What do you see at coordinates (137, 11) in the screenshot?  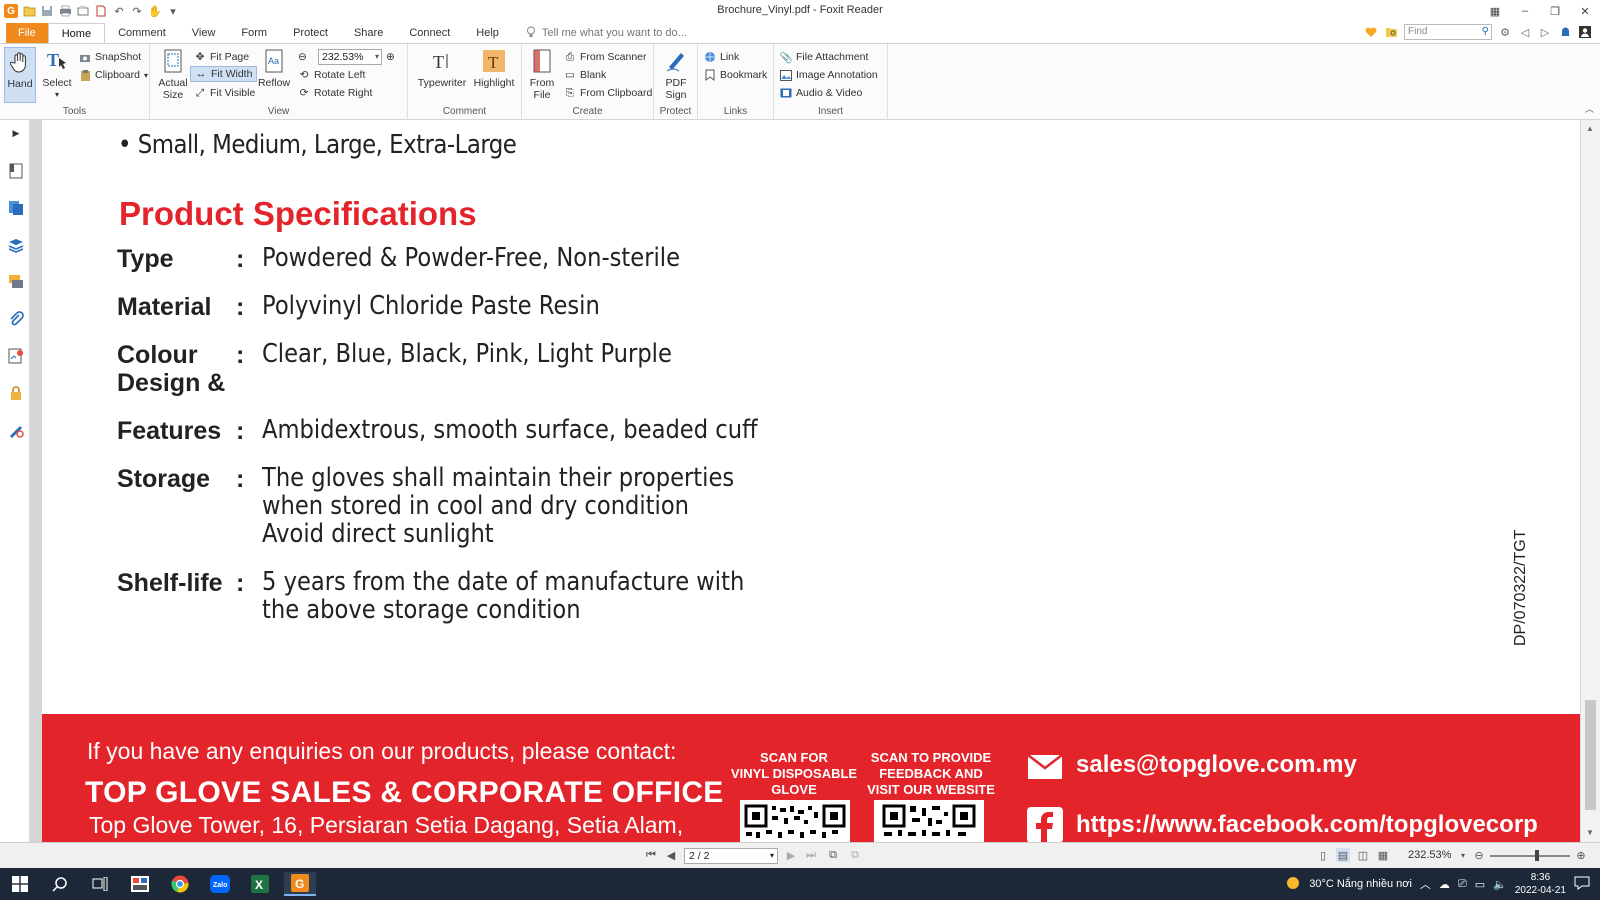 I see `redo-icon: ↷` at bounding box center [137, 11].